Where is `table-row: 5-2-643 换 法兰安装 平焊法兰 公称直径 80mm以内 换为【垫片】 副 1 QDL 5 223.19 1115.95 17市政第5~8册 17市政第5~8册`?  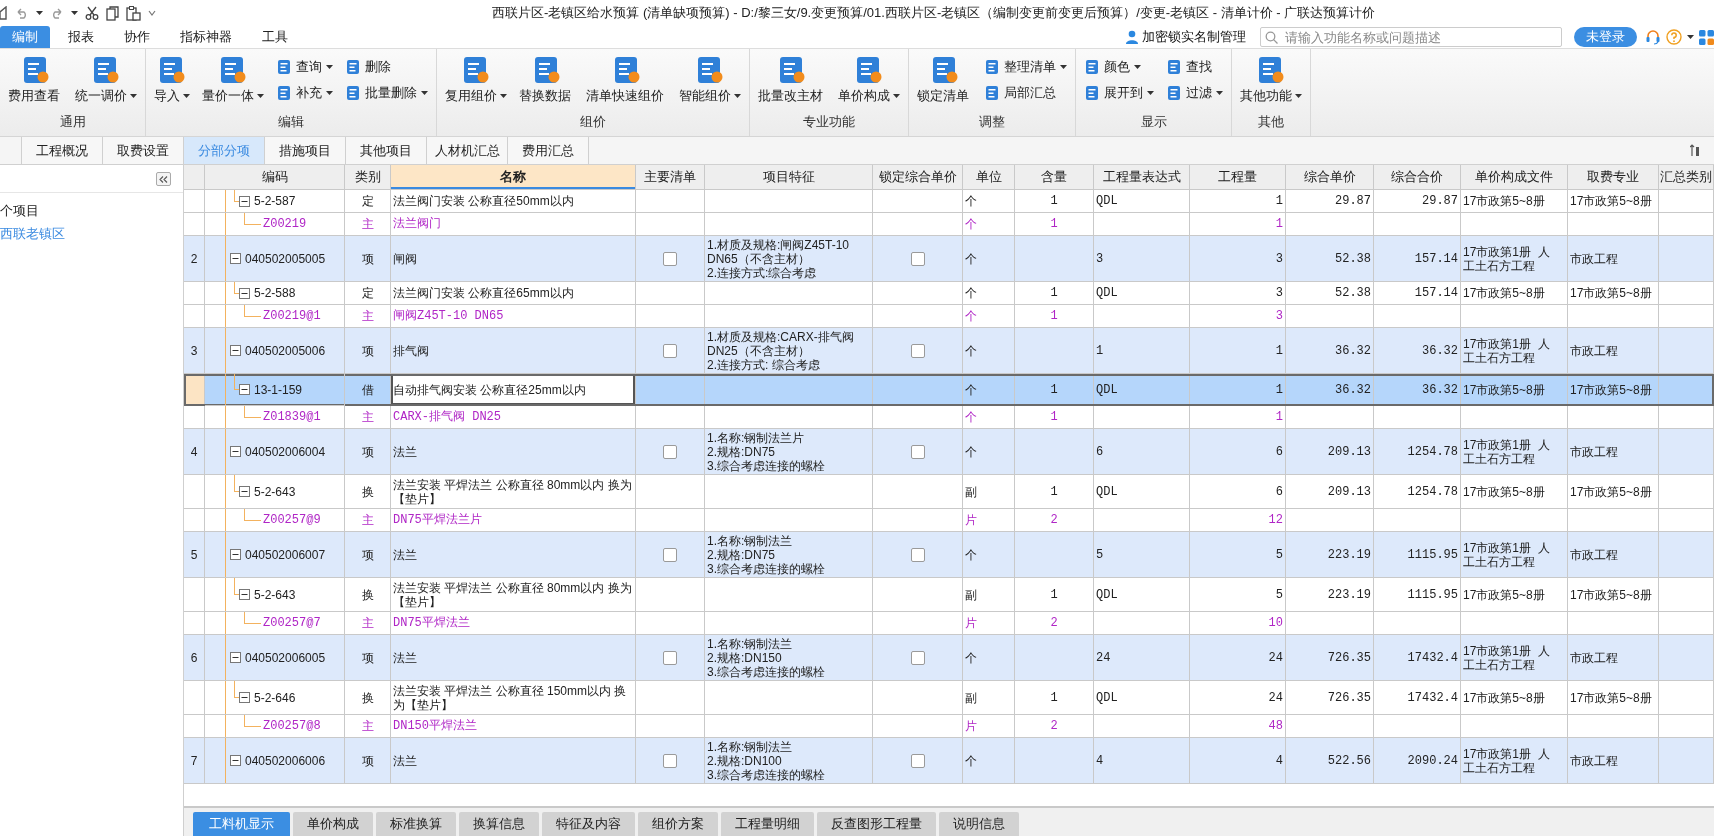
table-row: 5-2-643 换 法兰安装 平焊法兰 公称直径 80mm以内 换为【垫片】 副 1 QDL 5 223.19 1115.95 17市政第5~8册 17市政第5~8册 is located at coordinates (949, 595).